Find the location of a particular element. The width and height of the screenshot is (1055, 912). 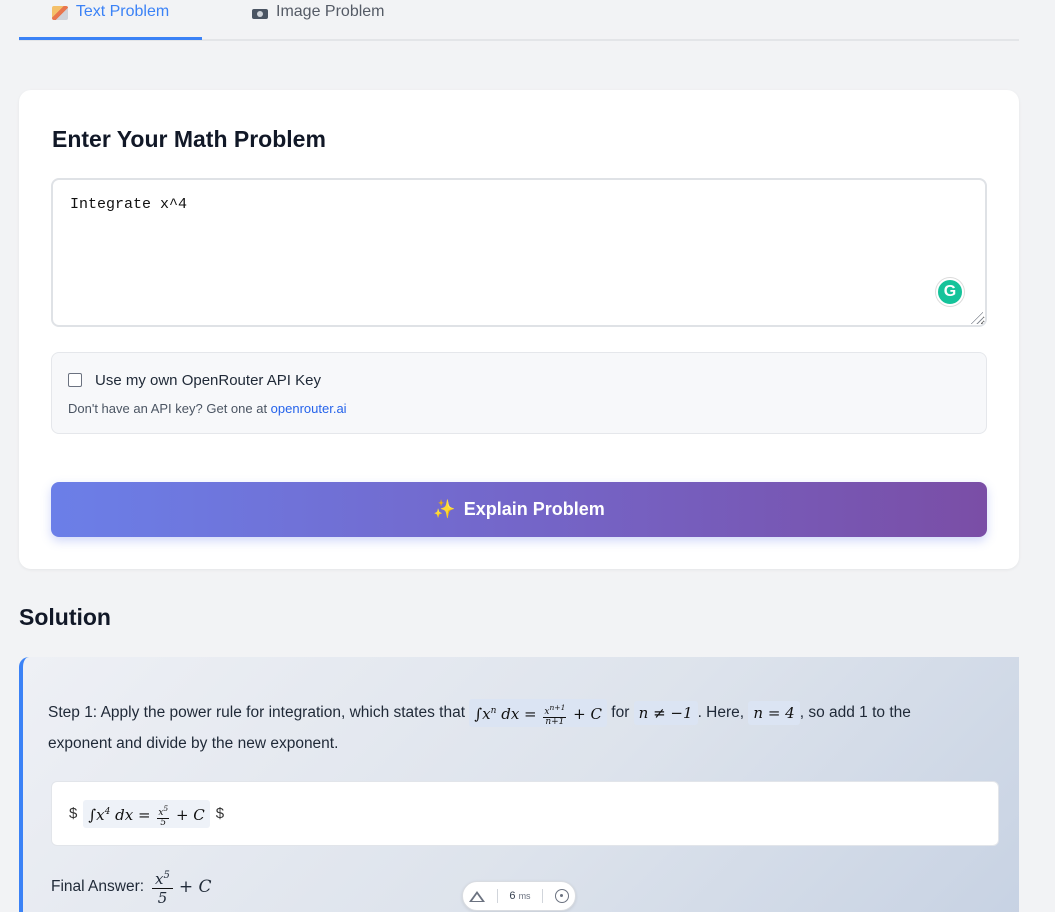

step-text: for is located at coordinates (620, 712).